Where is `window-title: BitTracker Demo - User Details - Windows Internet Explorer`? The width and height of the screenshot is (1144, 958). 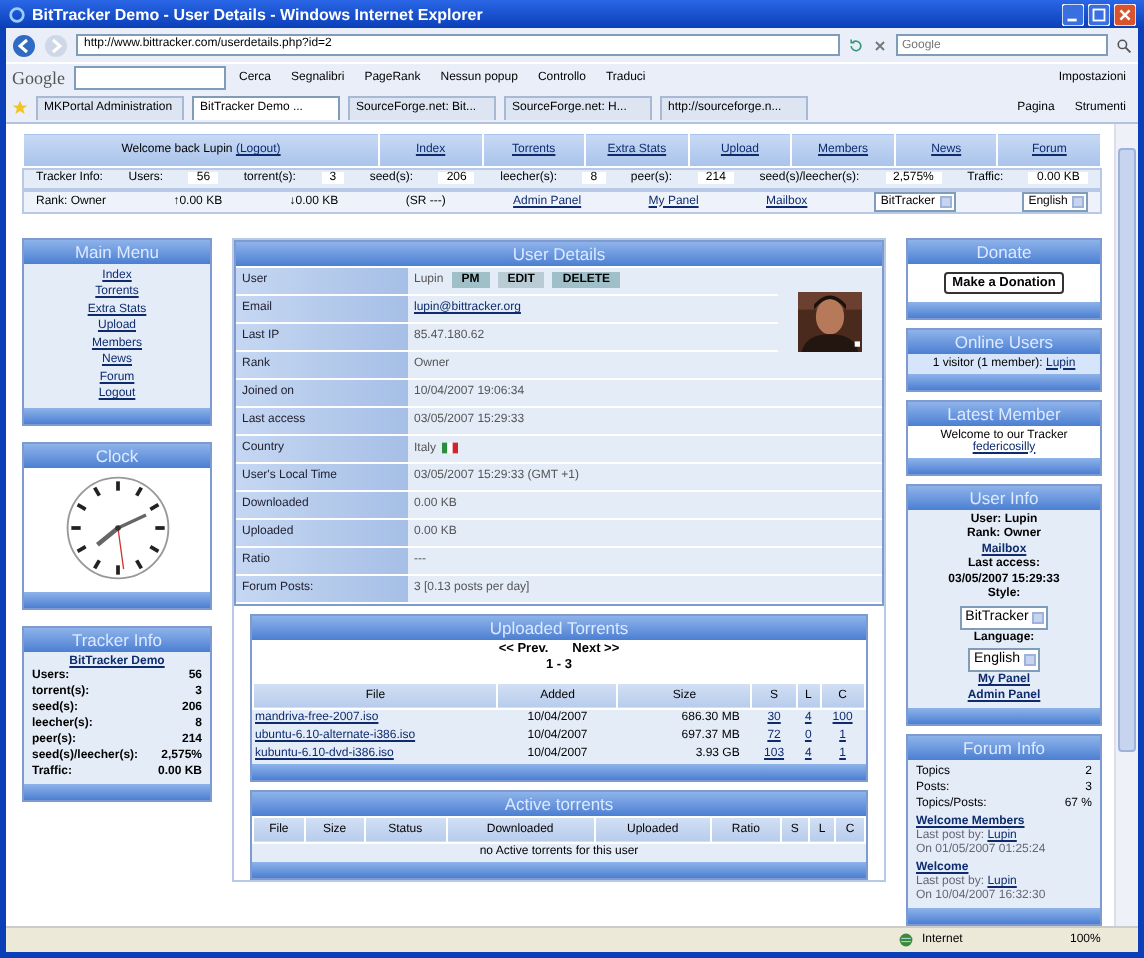 window-title: BitTracker Demo - User Details - Windows Internet Explorer is located at coordinates (258, 14).